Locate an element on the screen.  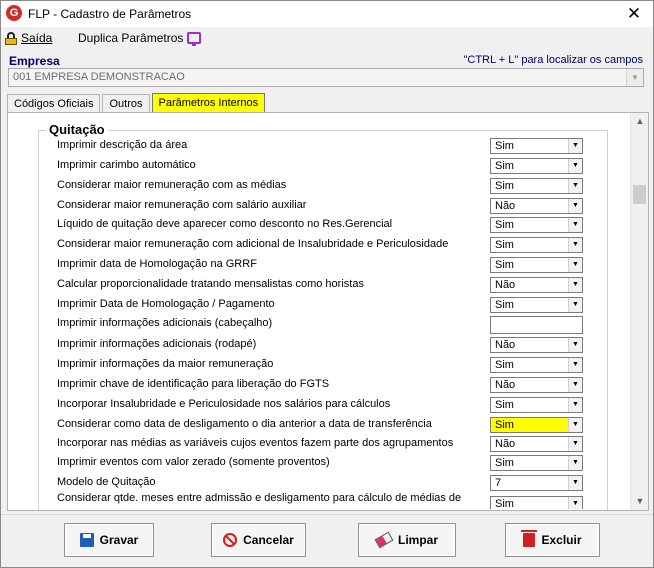
window-title: FLP - Cadastro de Parâmetros is located at coordinates (110, 14).